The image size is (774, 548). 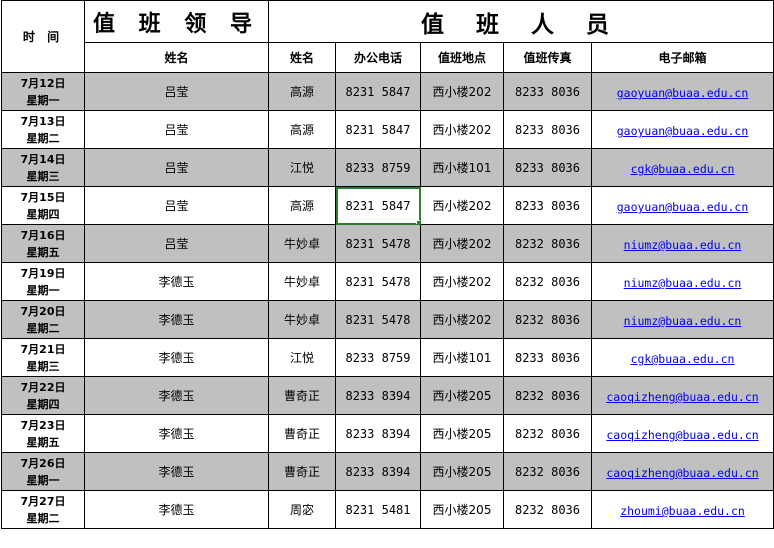 What do you see at coordinates (43, 129) in the screenshot?
I see `date-cell: 7月13日 星期二` at bounding box center [43, 129].